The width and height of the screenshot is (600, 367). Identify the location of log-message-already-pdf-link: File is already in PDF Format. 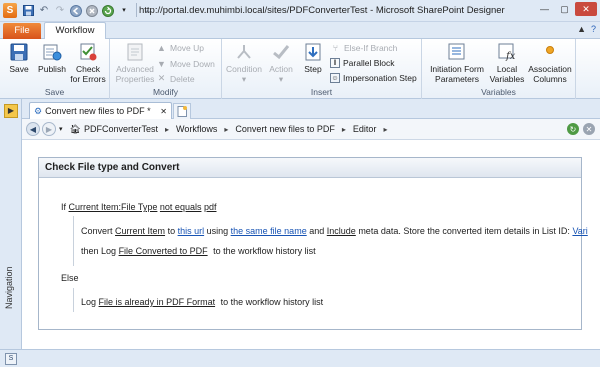
(157, 302).